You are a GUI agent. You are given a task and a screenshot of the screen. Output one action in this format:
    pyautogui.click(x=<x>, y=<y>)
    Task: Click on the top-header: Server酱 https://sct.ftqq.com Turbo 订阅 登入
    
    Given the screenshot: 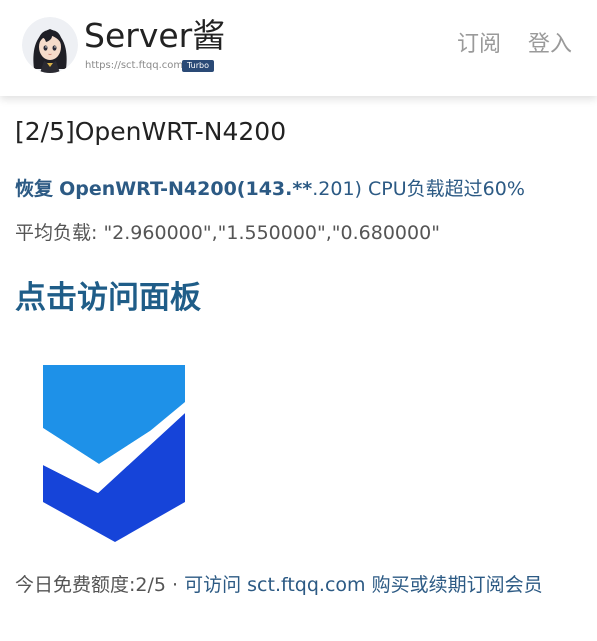 What is the action you would take?
    pyautogui.click(x=298, y=48)
    